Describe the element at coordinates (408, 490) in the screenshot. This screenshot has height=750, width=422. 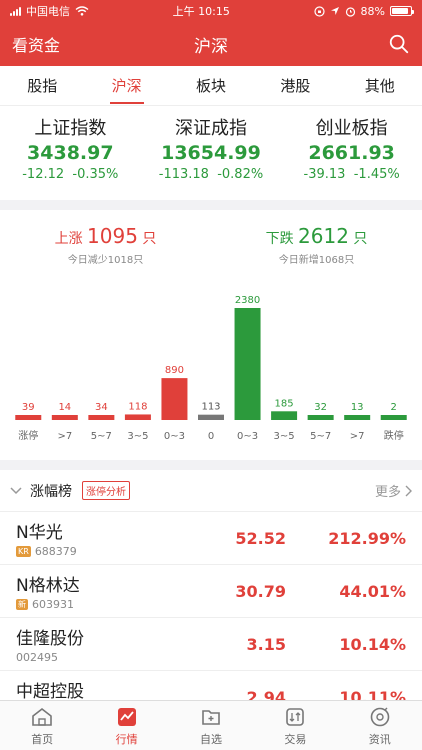
I see `chevron-right-icon` at that location.